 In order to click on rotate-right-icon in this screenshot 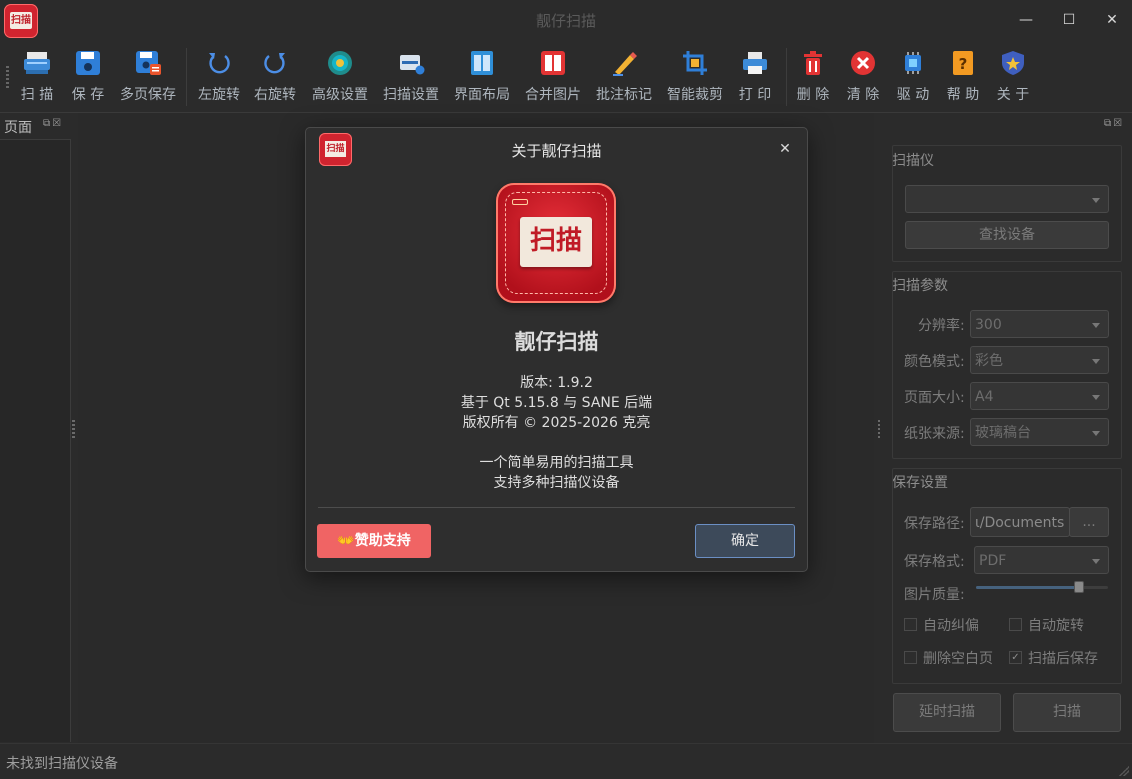, I will do `click(275, 63)`.